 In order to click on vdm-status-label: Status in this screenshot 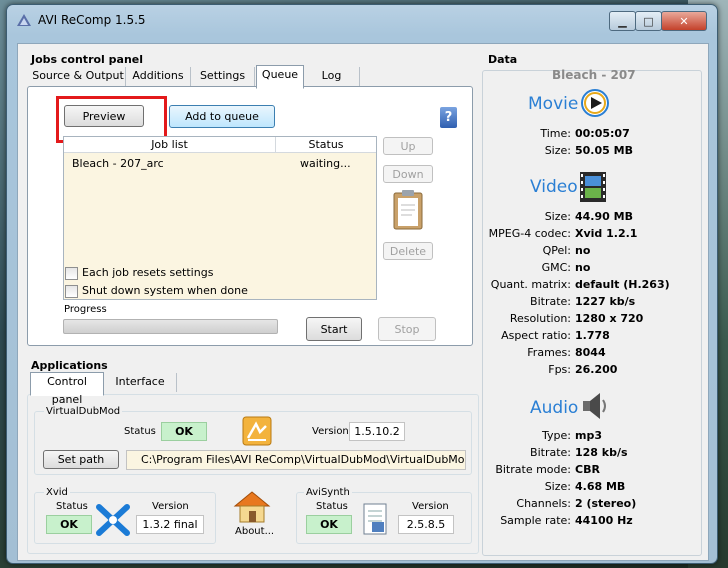, I will do `click(140, 431)`.